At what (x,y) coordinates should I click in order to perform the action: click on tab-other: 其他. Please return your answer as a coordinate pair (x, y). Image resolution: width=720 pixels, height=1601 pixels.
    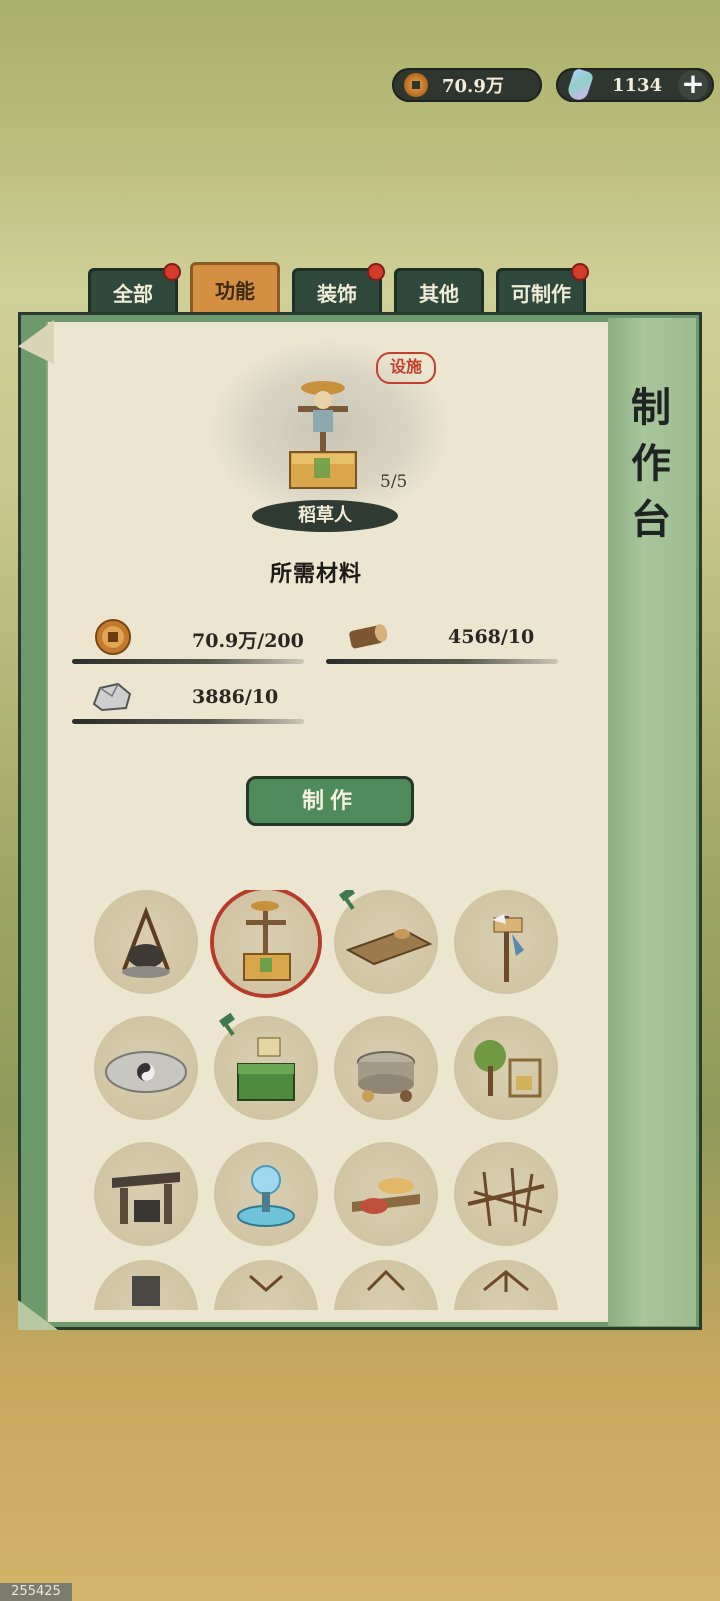
    Looking at the image, I should click on (439, 291).